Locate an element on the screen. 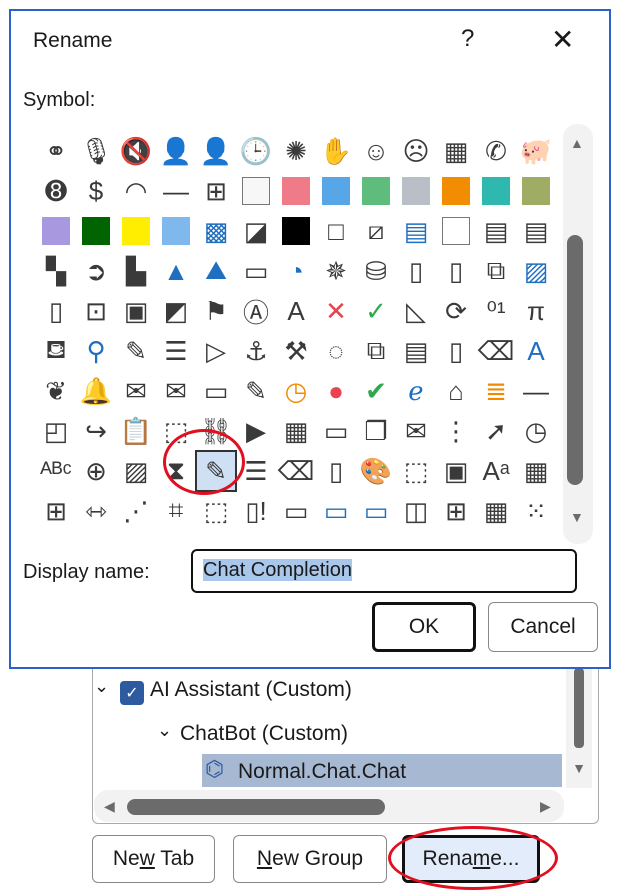 This screenshot has height=891, width=617. eight-ball-icon: ➑ is located at coordinates (56, 191).